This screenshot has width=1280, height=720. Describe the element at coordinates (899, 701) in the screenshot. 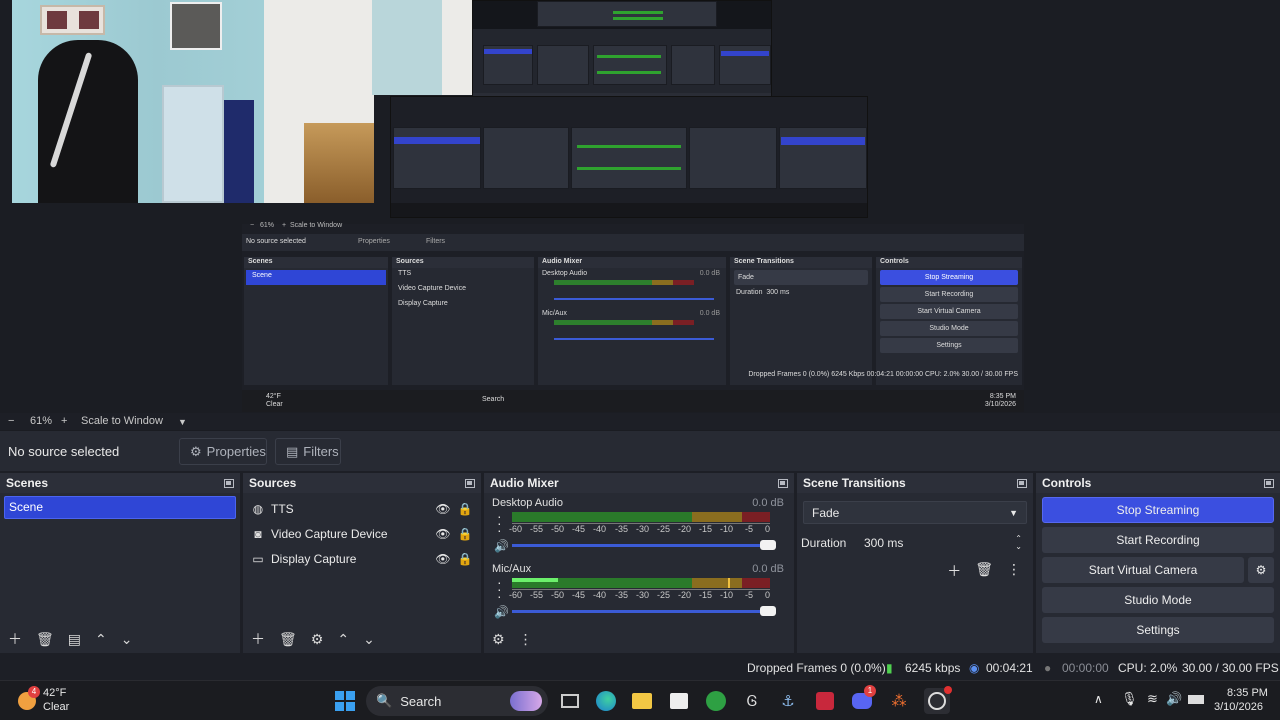

I see `app-dots-icon: ⁂` at that location.